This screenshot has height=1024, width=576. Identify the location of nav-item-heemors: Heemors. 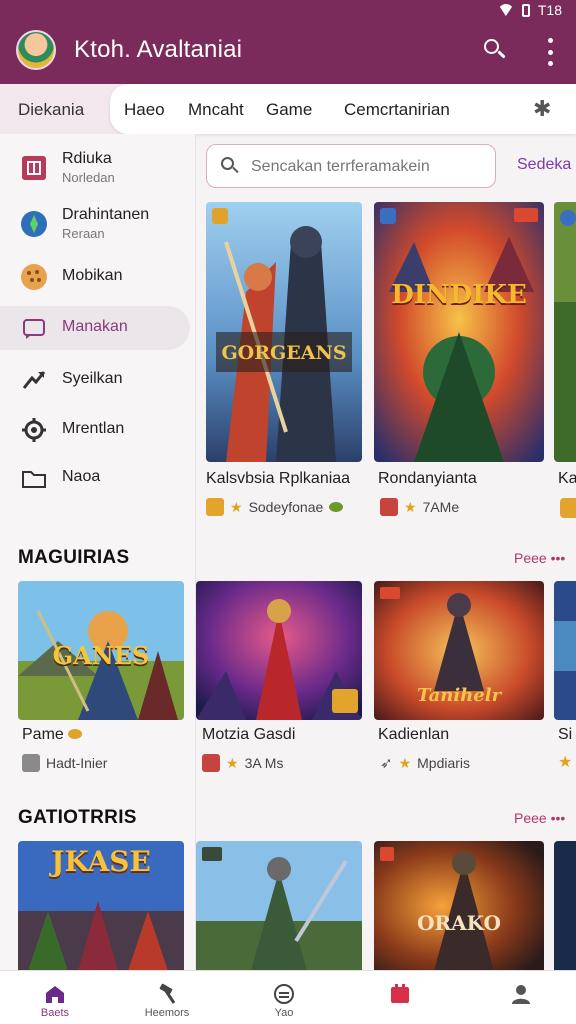
(167, 997).